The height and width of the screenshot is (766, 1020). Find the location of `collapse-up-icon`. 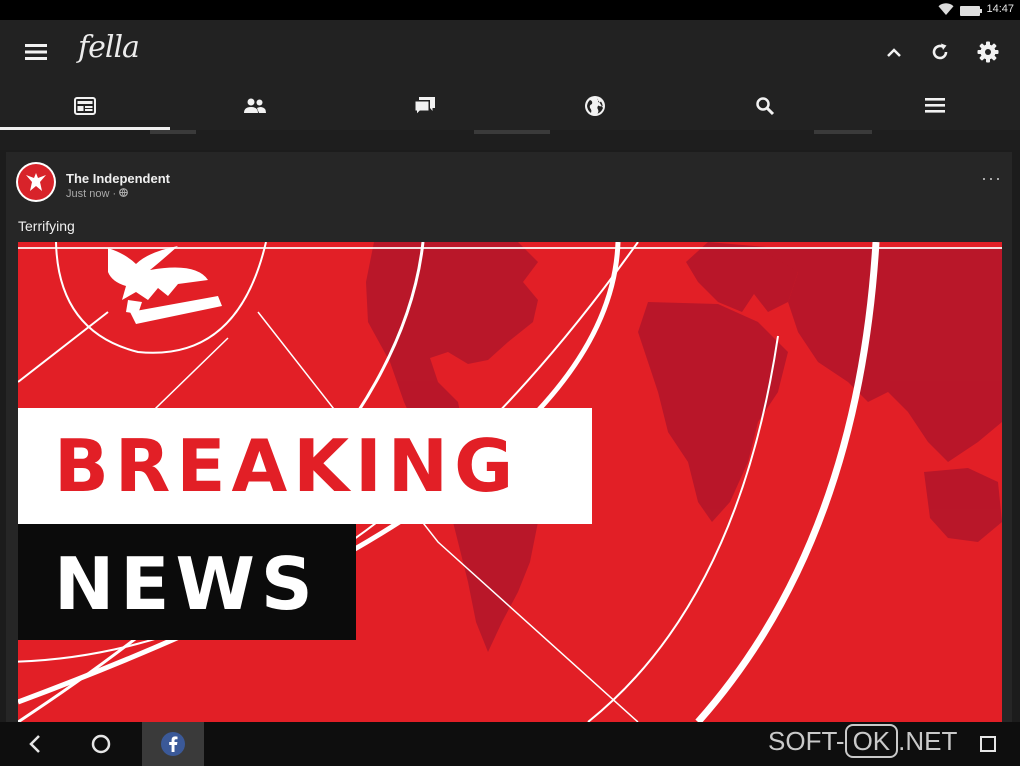

collapse-up-icon is located at coordinates (894, 52).